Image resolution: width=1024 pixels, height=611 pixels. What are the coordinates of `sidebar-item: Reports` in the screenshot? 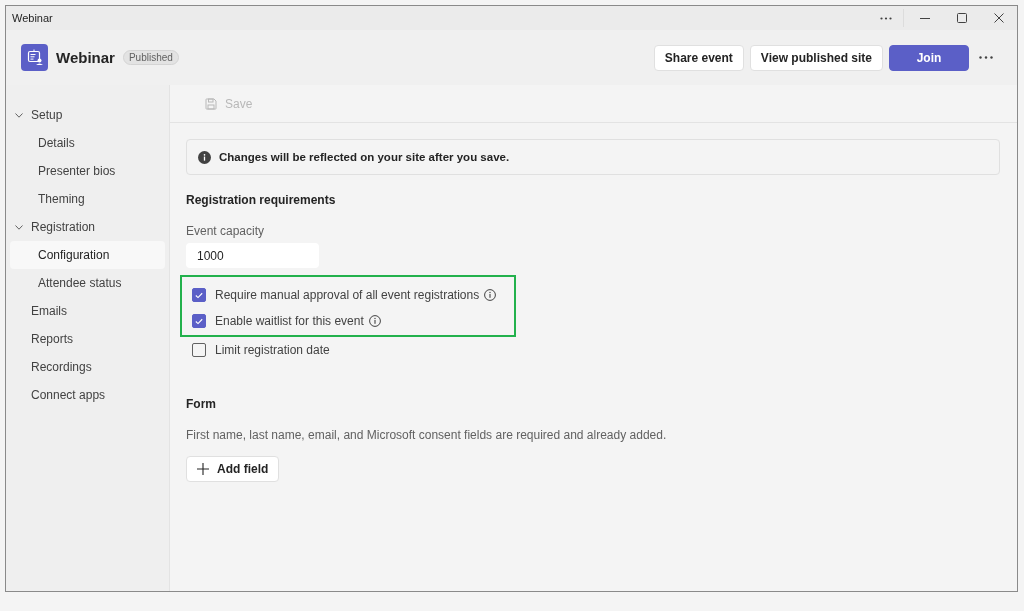 It's located at (87, 339).